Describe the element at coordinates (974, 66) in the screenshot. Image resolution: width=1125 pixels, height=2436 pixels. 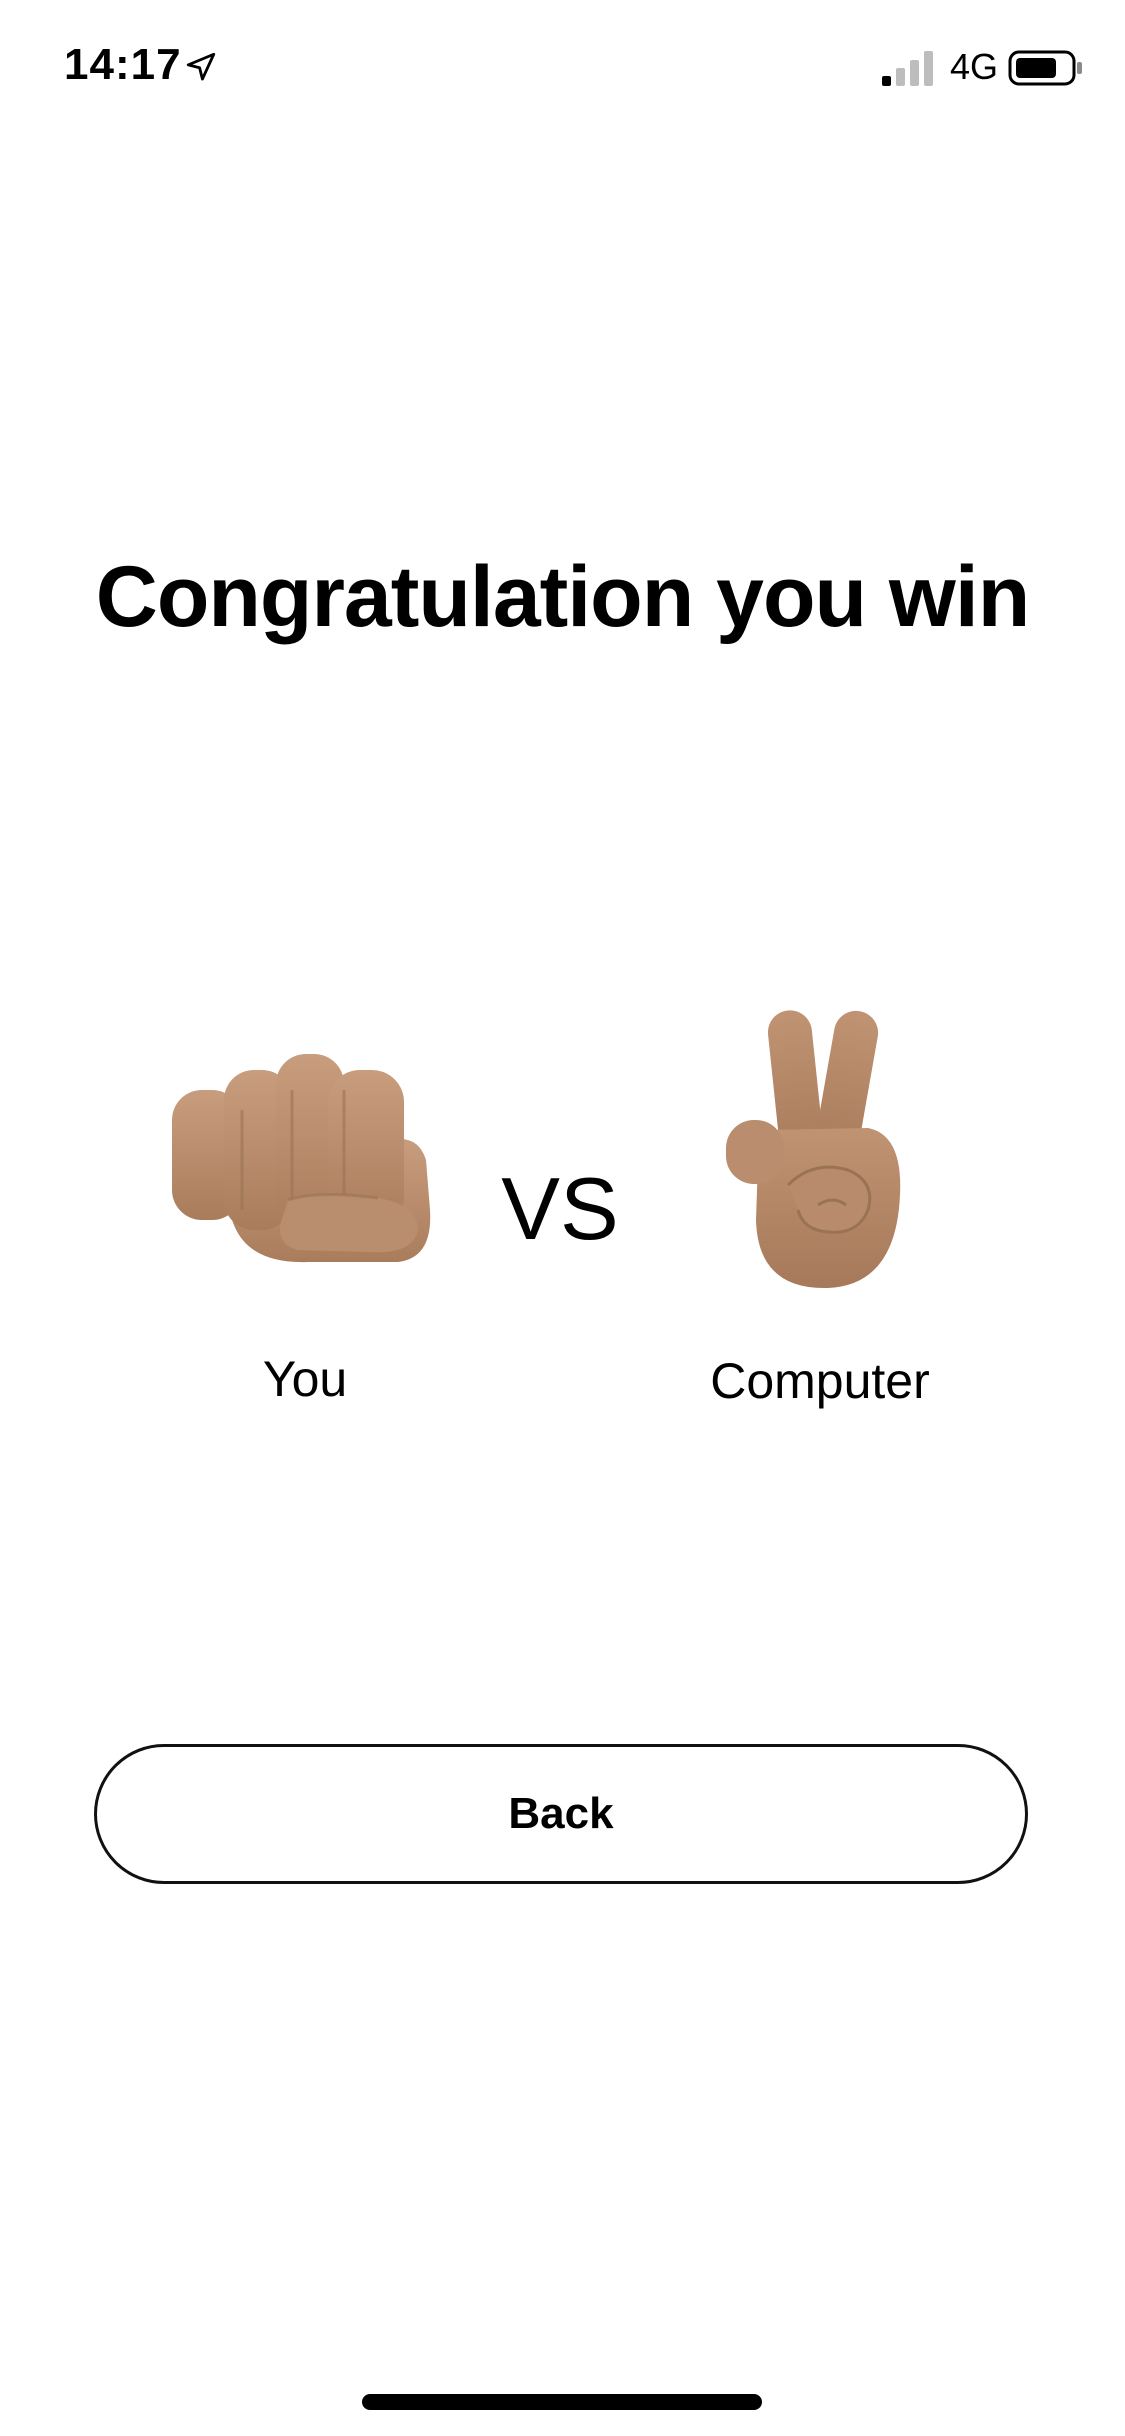
I see `network-type: 4G` at that location.